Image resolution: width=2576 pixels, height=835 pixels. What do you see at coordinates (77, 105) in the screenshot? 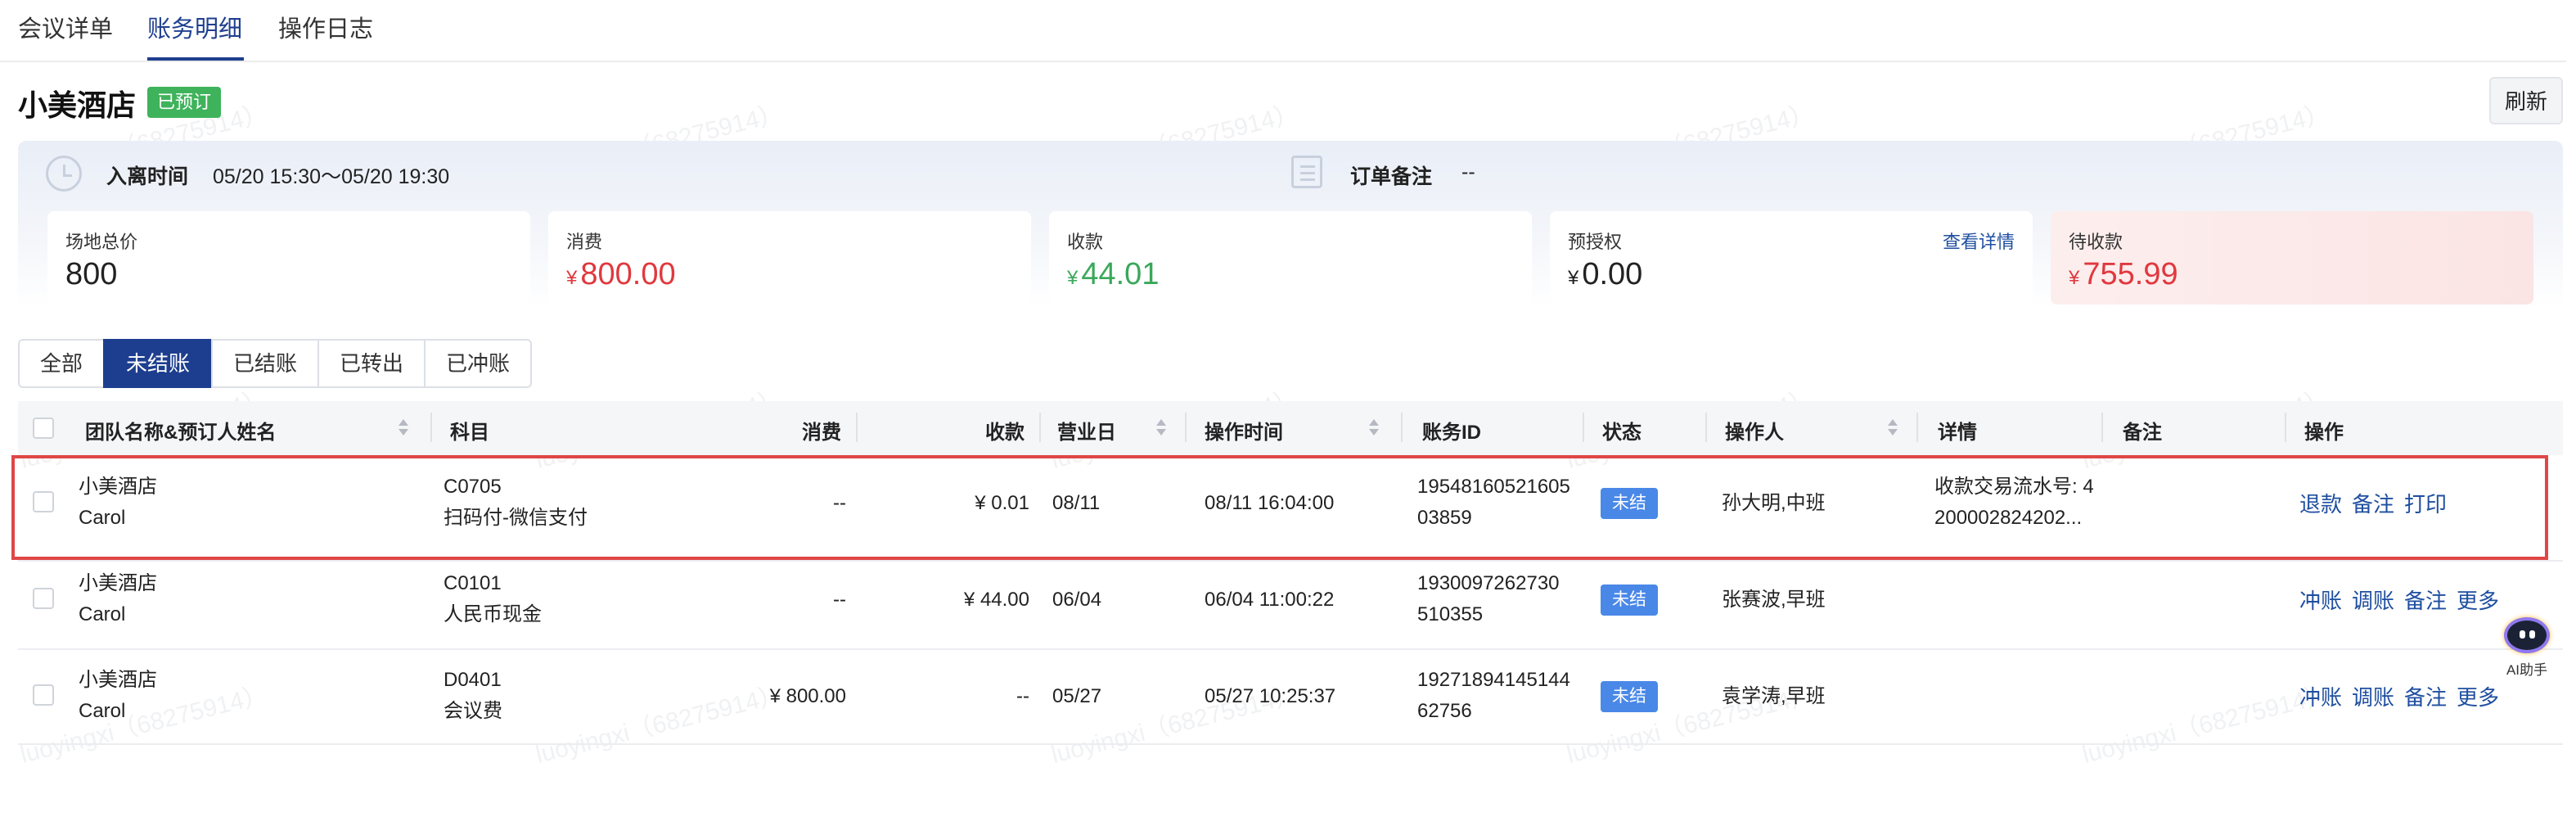
I see `page-title: 小美酒店` at bounding box center [77, 105].